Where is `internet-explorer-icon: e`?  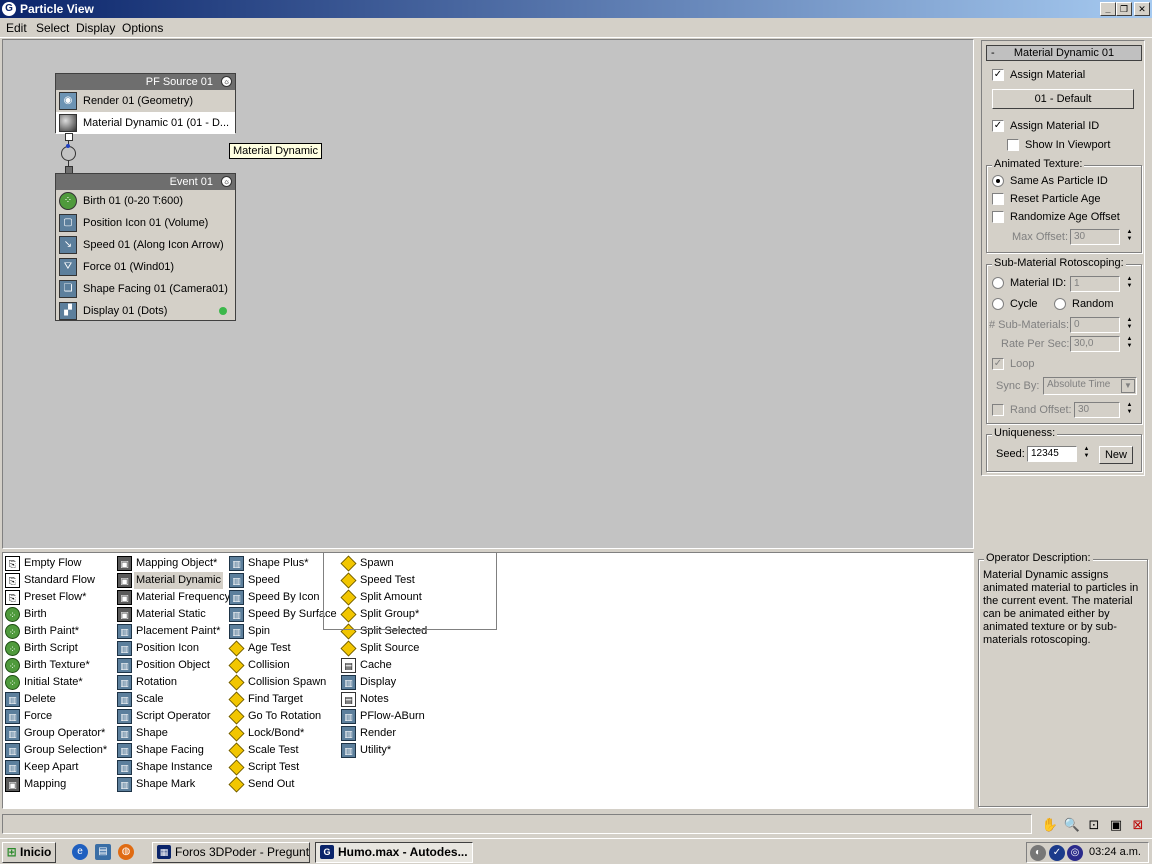
internet-explorer-icon: e is located at coordinates (80, 852).